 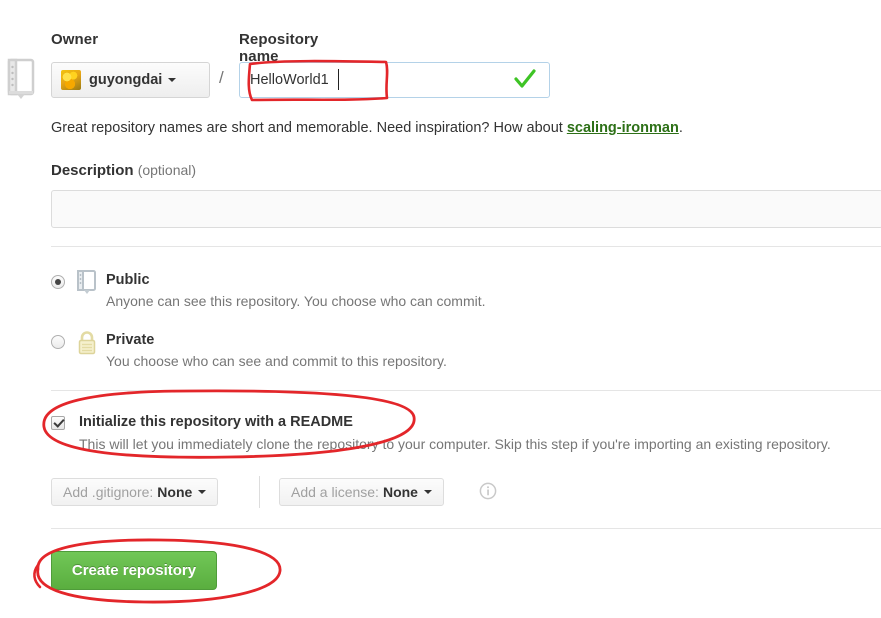 What do you see at coordinates (335, 492) in the screenshot?
I see `license-label: Add a license:` at bounding box center [335, 492].